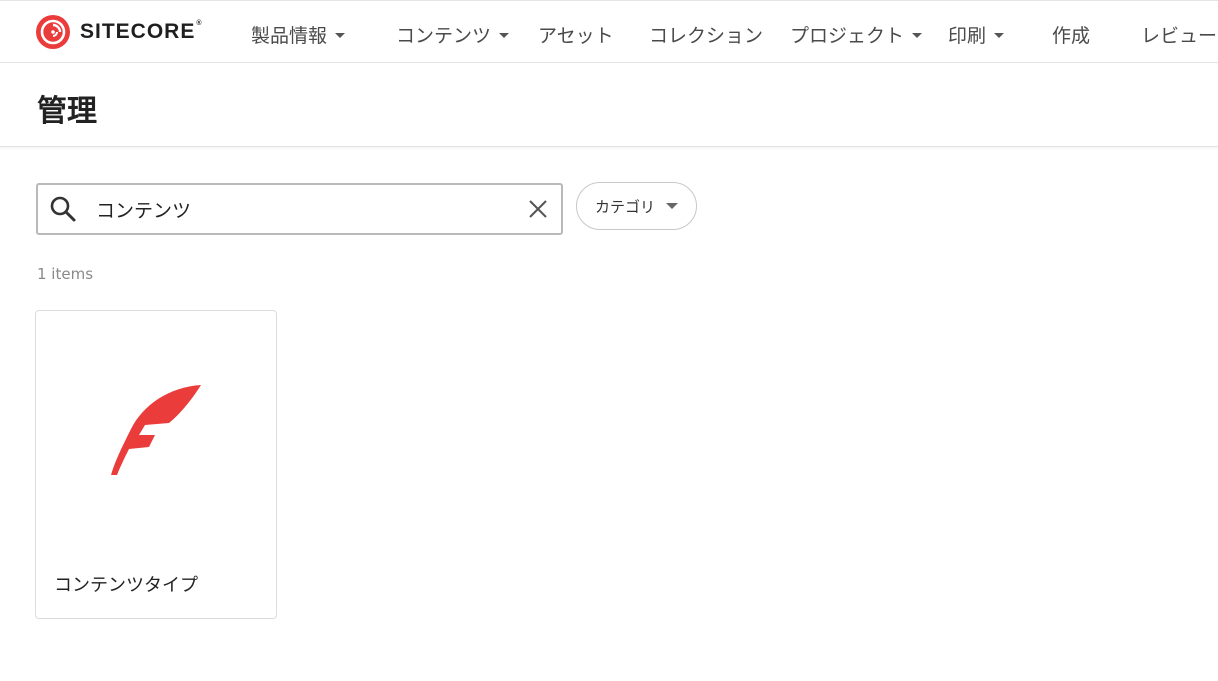 The height and width of the screenshot is (681, 1218). I want to click on nav-item-products: 製品情報, so click(298, 34).